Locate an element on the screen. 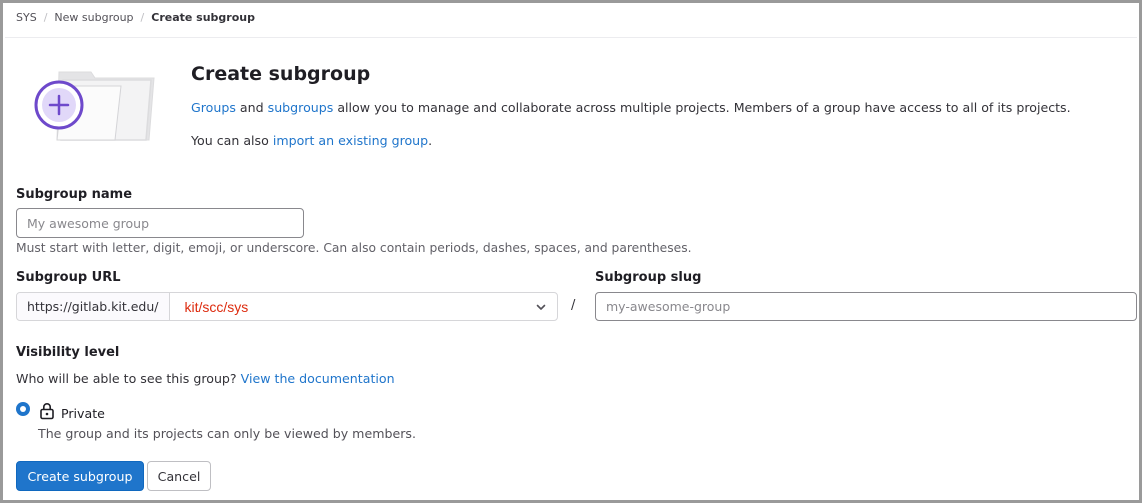 The height and width of the screenshot is (503, 1142). namespace-dropdown-value: kit/scc/sys is located at coordinates (216, 306).